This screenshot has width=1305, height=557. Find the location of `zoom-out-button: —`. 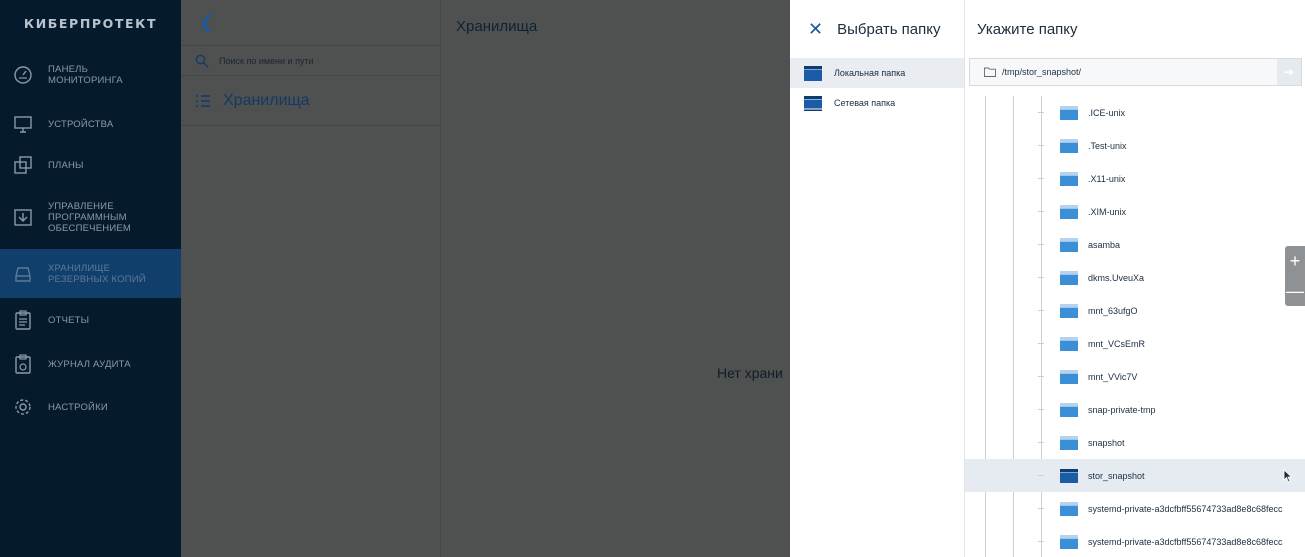

zoom-out-button: — is located at coordinates (1295, 291).